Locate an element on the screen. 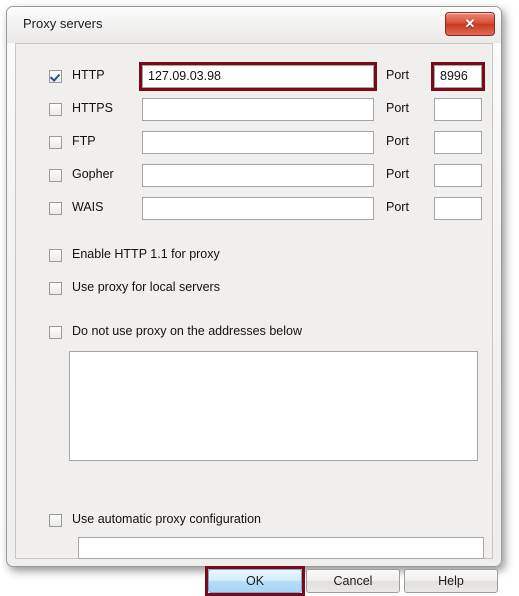 Image resolution: width=519 pixels, height=596 pixels. label-wais: WAIS is located at coordinates (88, 207).